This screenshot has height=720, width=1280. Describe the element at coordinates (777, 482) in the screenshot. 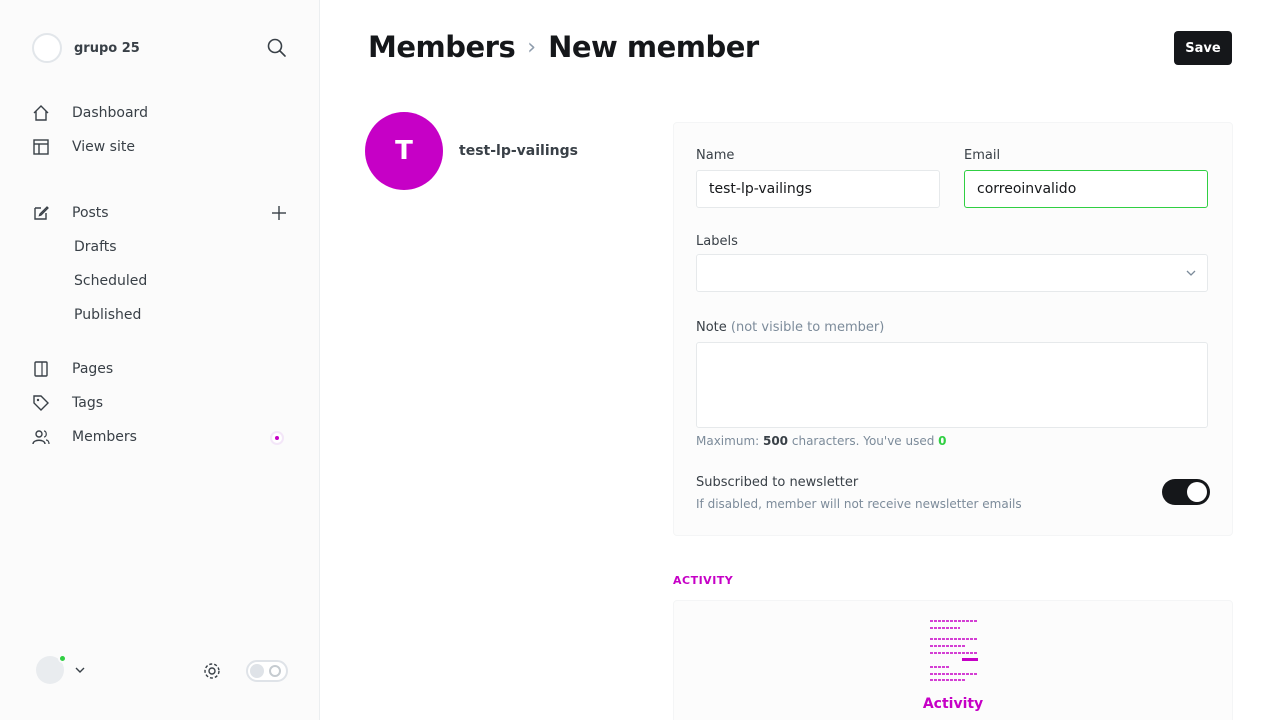

I see `newsletter-title: Subscribed to newsletter` at that location.